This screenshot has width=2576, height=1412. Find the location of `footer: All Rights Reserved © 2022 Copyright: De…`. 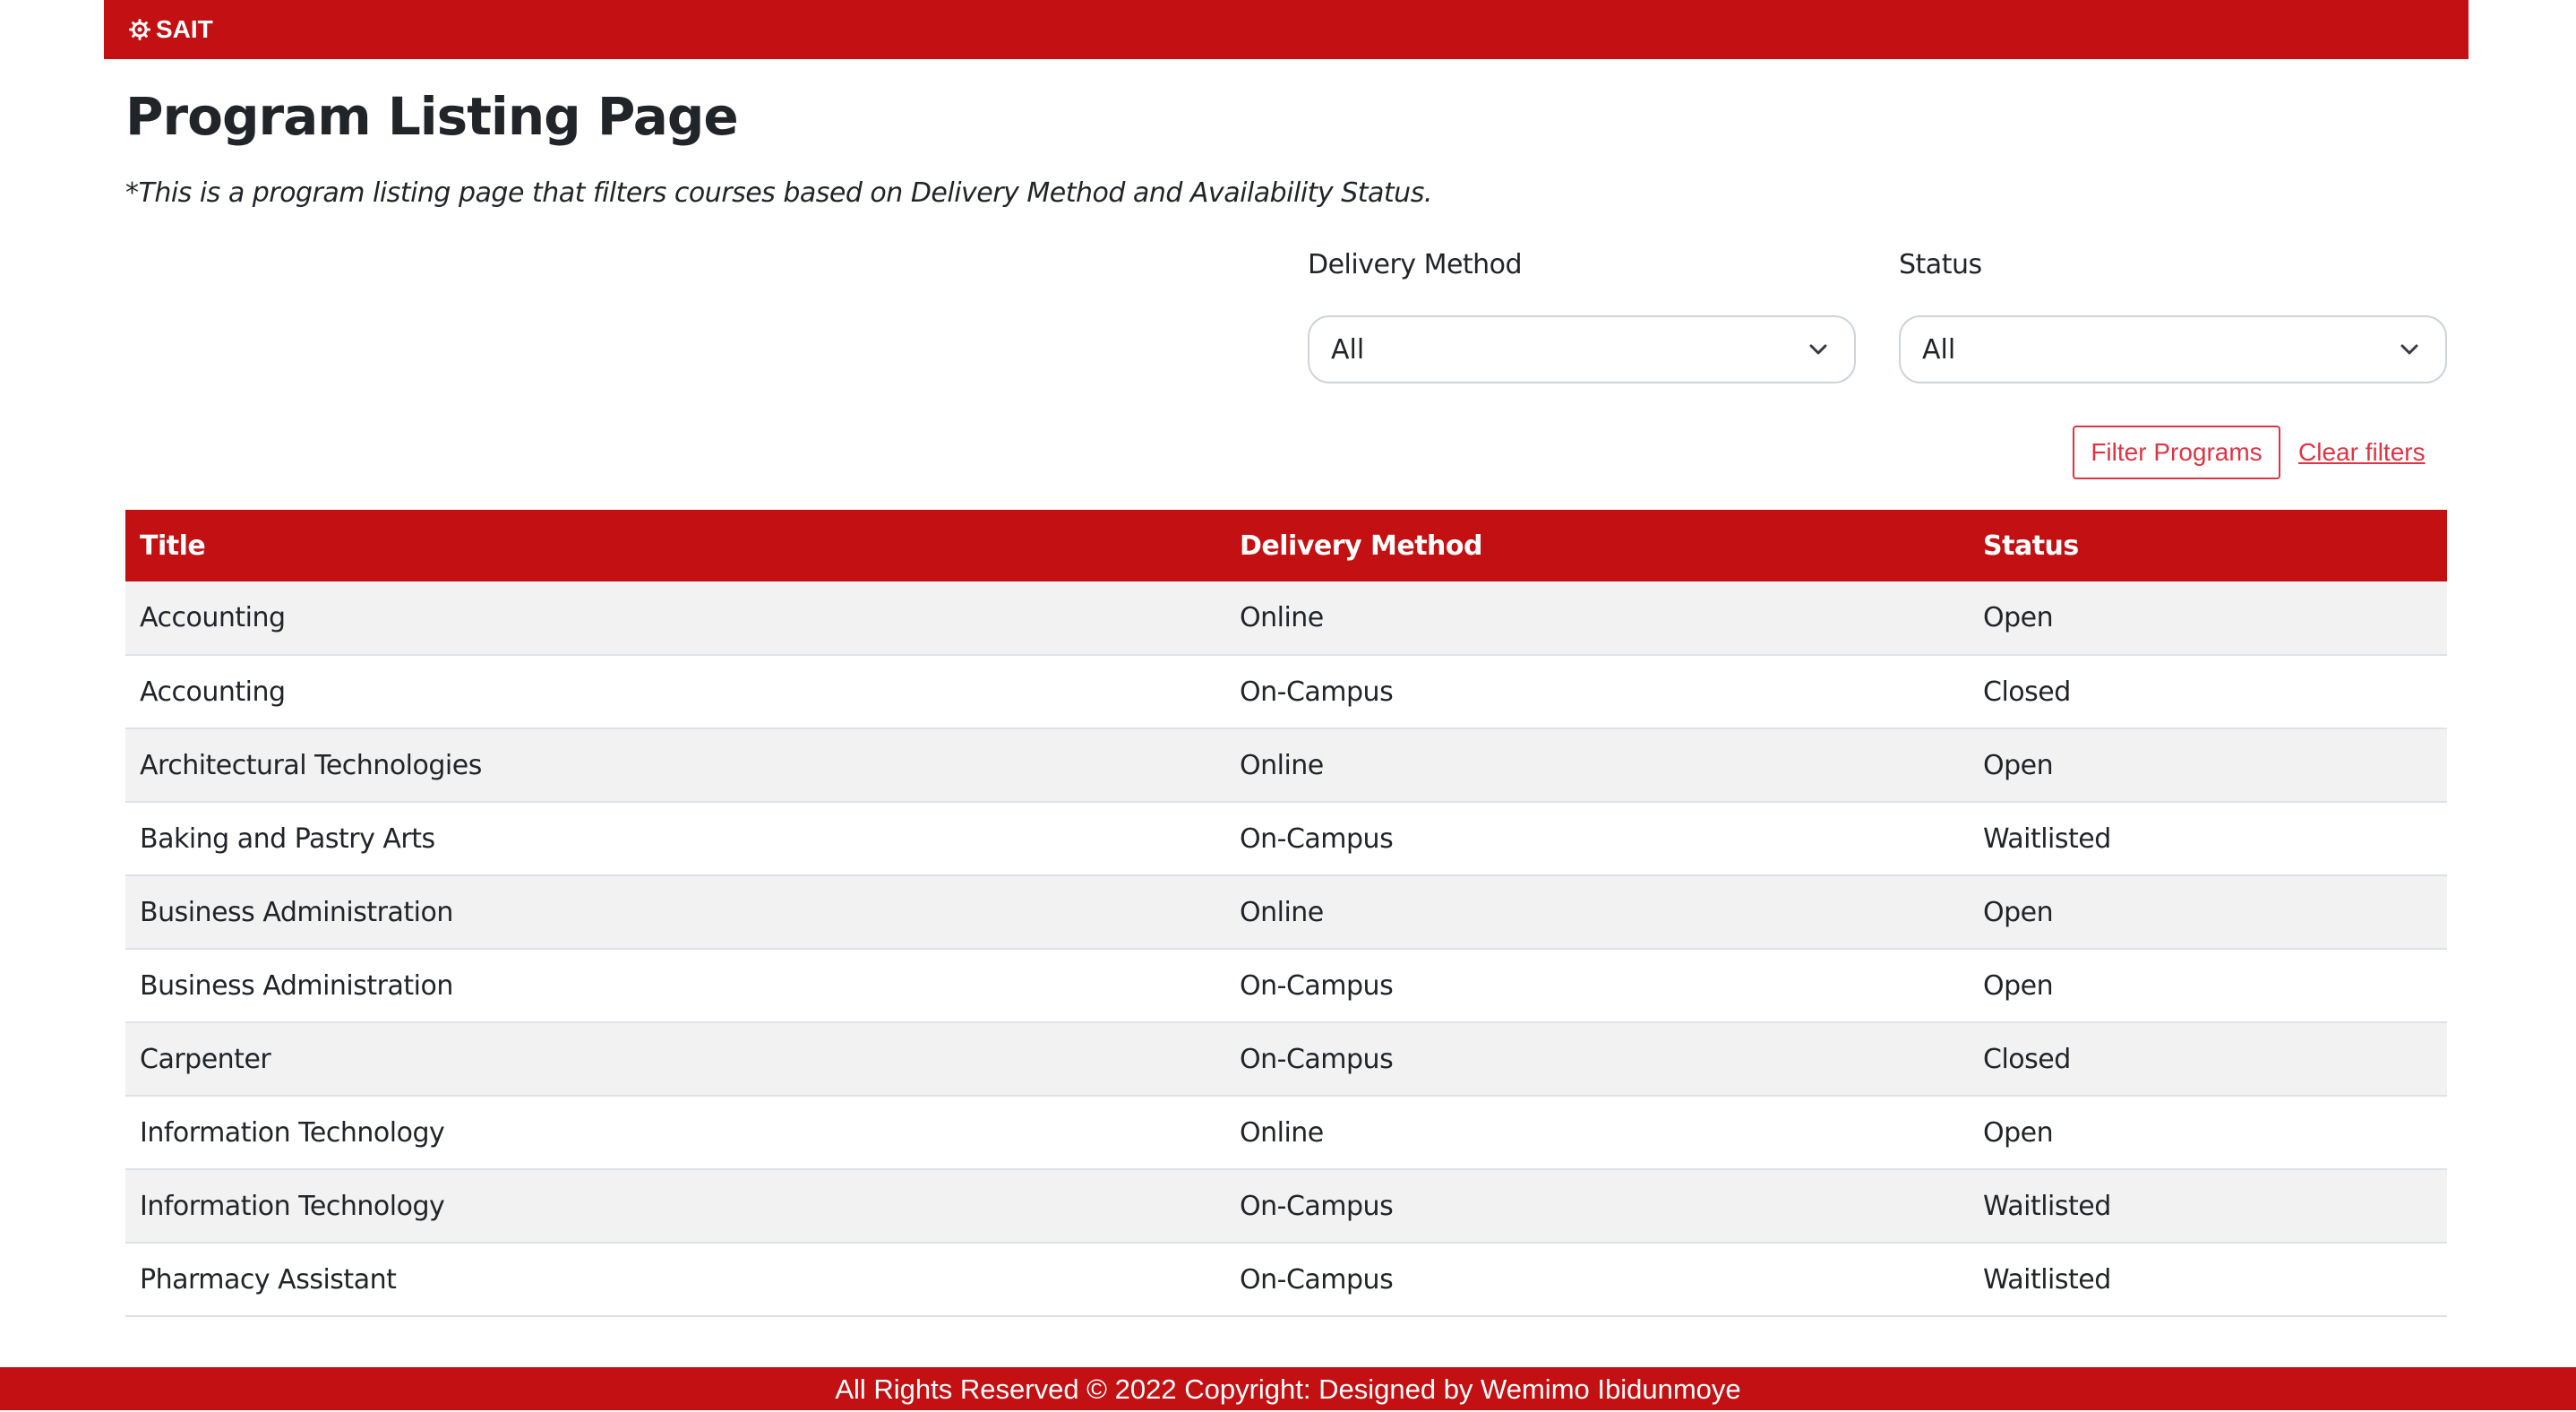

footer: All Rights Reserved © 2022 Copyright: De… is located at coordinates (1288, 1388).